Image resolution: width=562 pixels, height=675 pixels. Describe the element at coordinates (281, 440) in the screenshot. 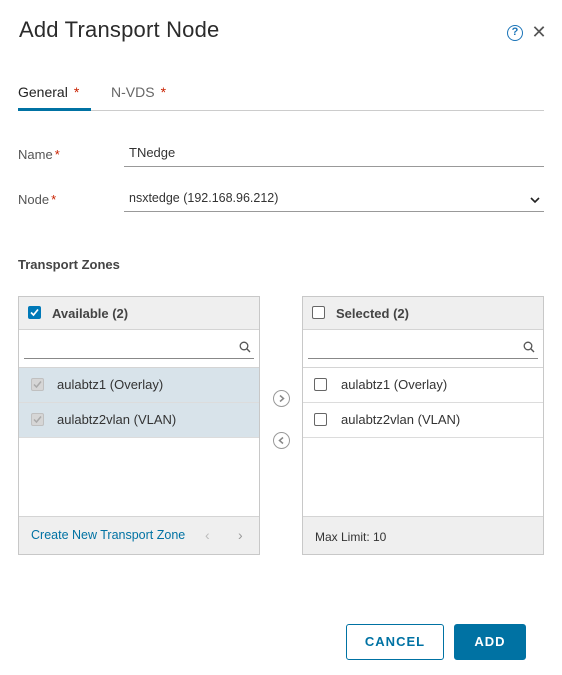

I see `move-to-available-button` at that location.